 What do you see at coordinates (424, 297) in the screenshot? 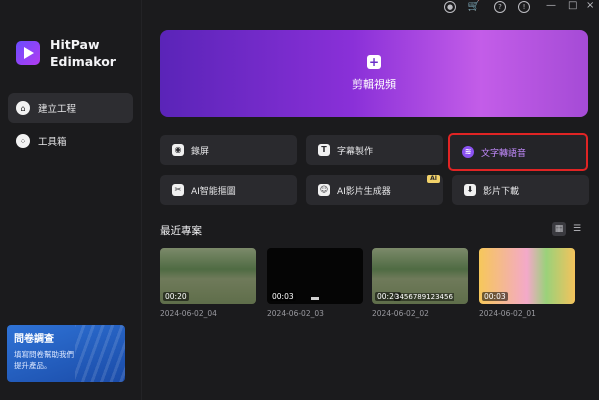
I see `overlay-text: 3456789123456` at bounding box center [424, 297].